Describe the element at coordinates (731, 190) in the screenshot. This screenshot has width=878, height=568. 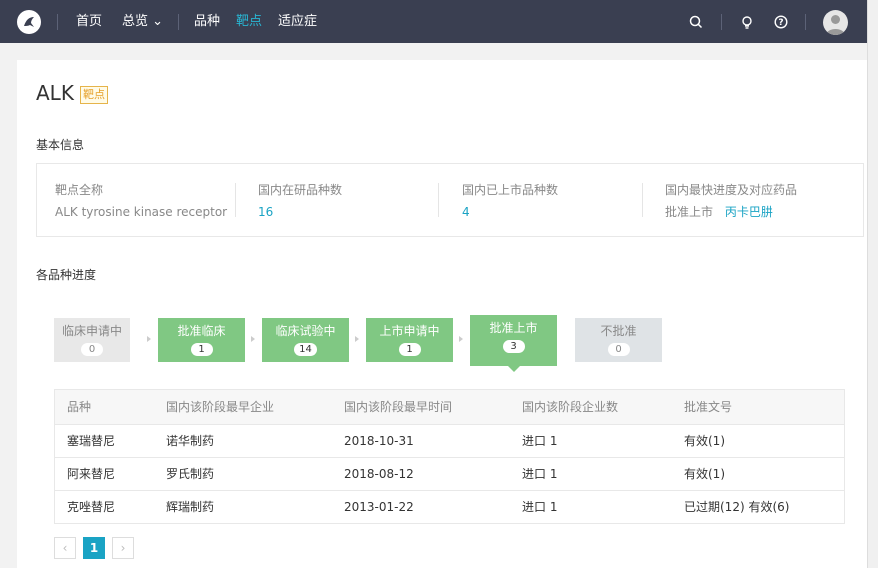
I see `info-label: 国内最快进度及对应药品` at that location.